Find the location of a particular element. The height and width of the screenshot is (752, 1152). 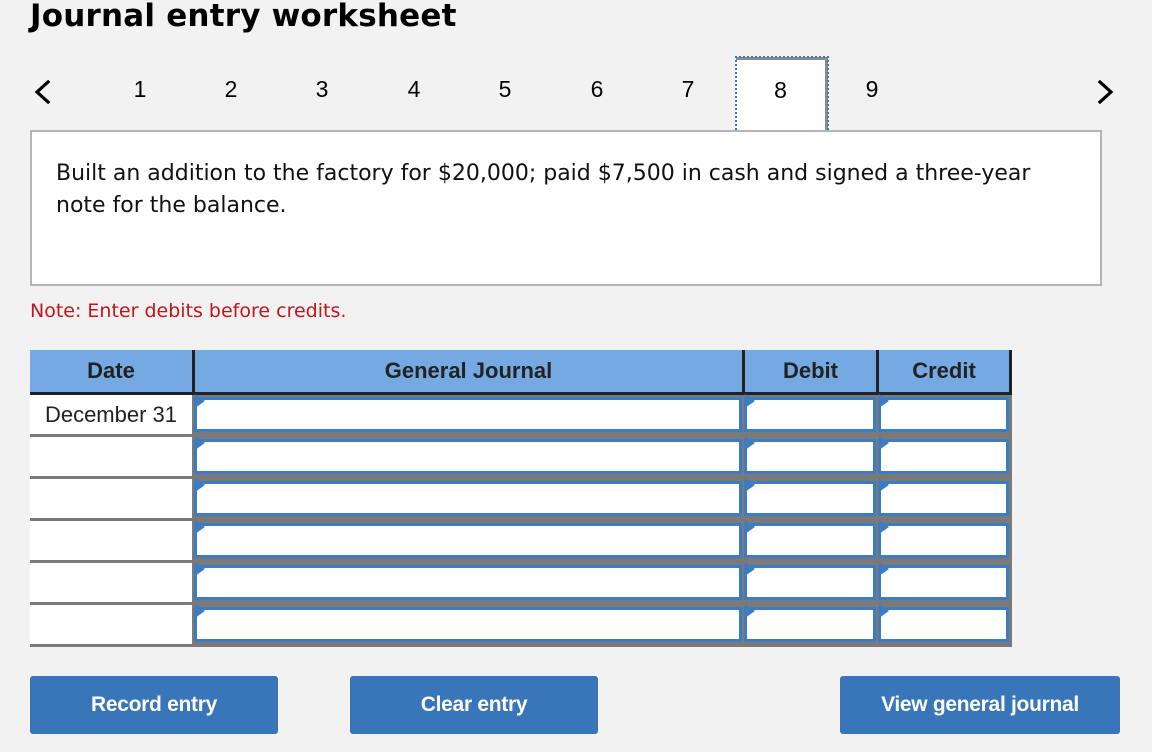

tab-6: 6 is located at coordinates (597, 95).